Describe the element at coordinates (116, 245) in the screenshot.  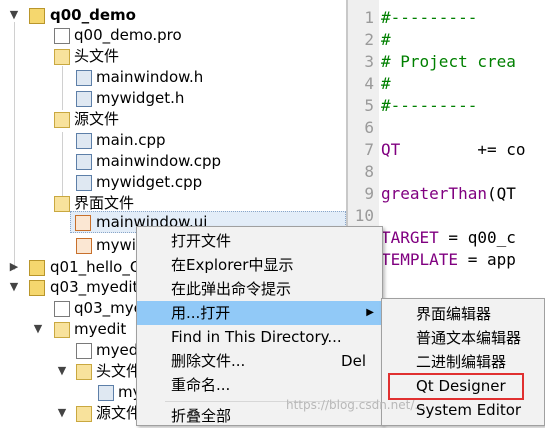
I see `tree-item-label: mywi` at that location.